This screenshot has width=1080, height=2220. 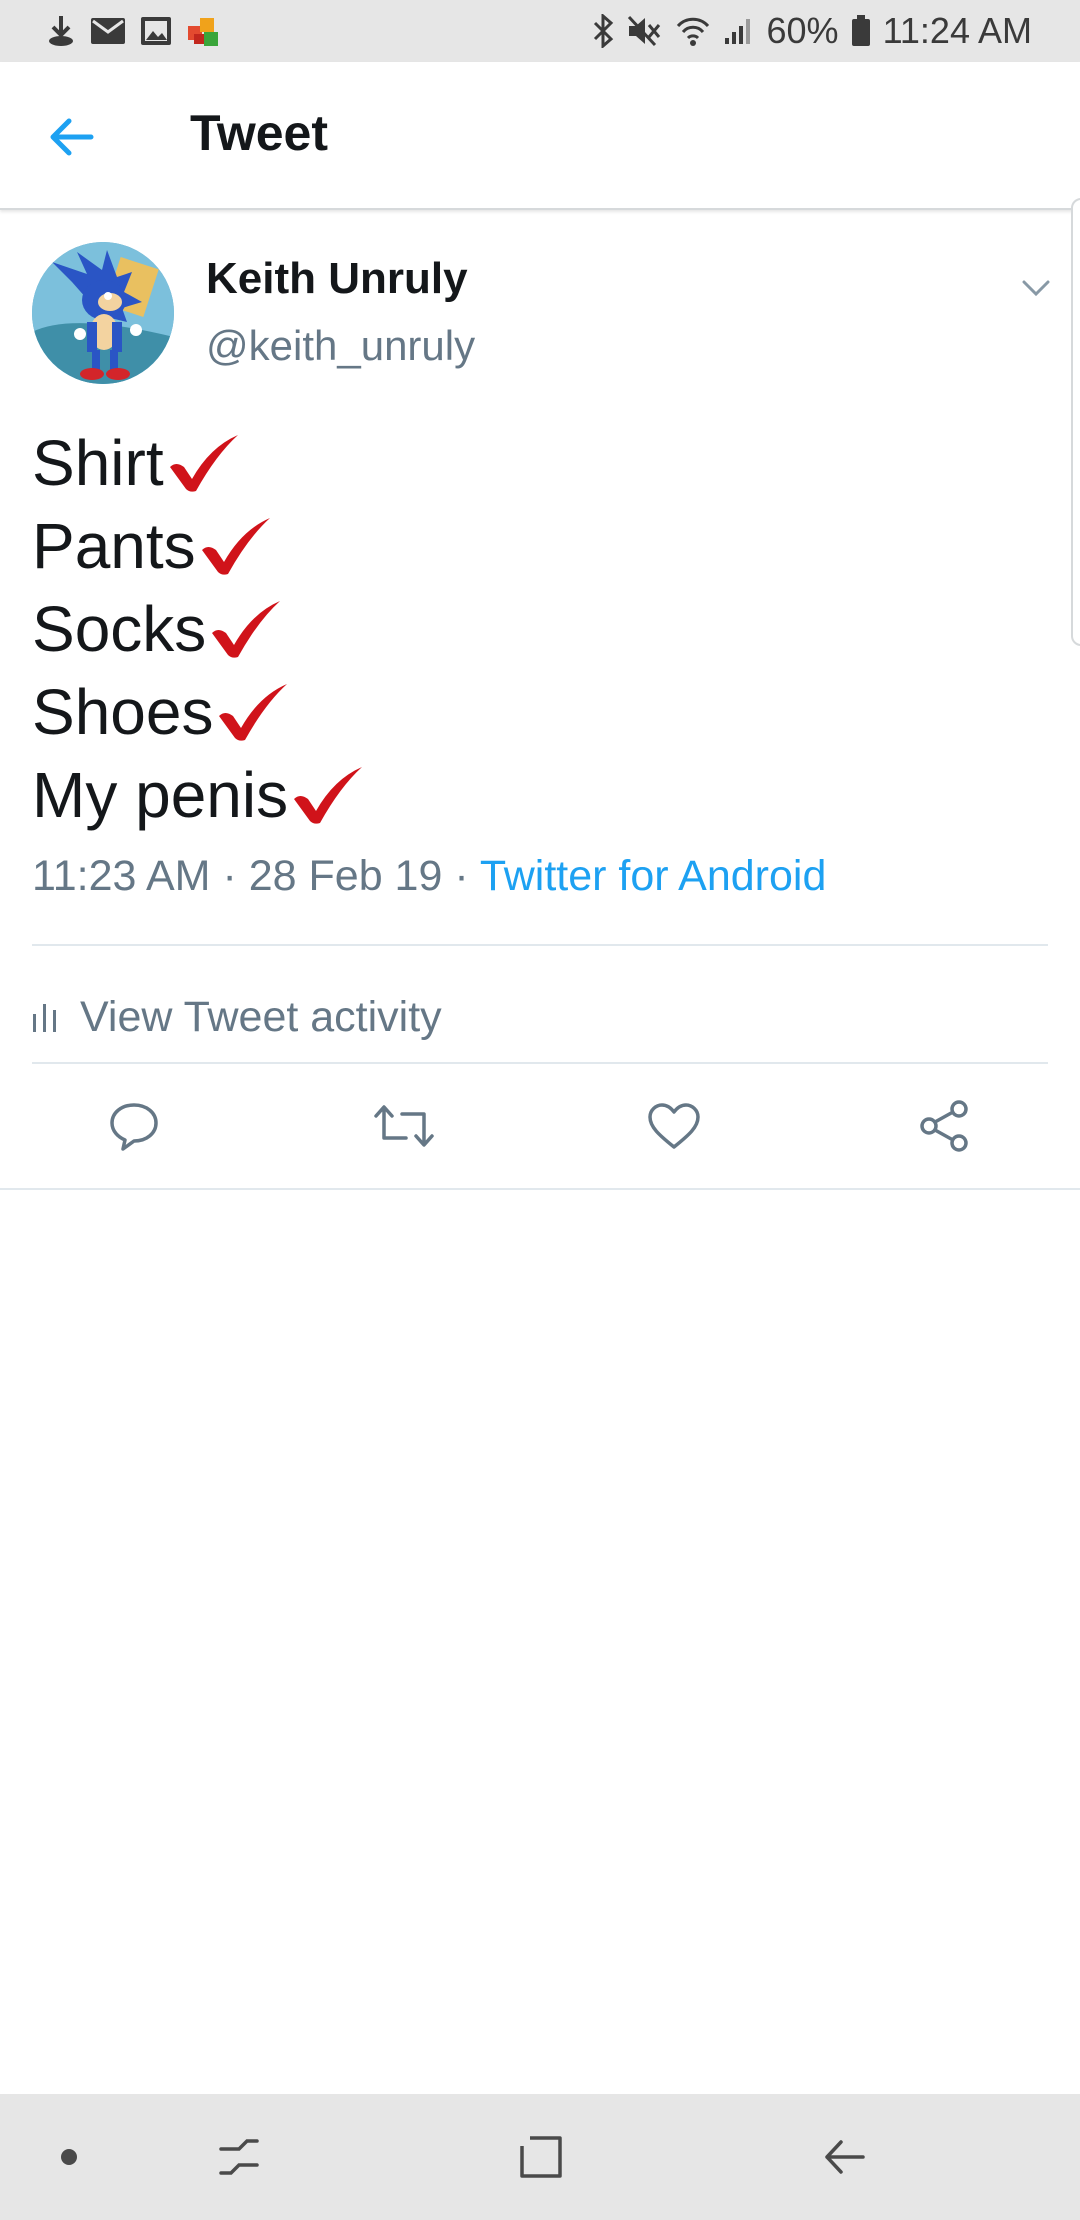 What do you see at coordinates (259, 133) in the screenshot?
I see `page-title: Tweet` at bounding box center [259, 133].